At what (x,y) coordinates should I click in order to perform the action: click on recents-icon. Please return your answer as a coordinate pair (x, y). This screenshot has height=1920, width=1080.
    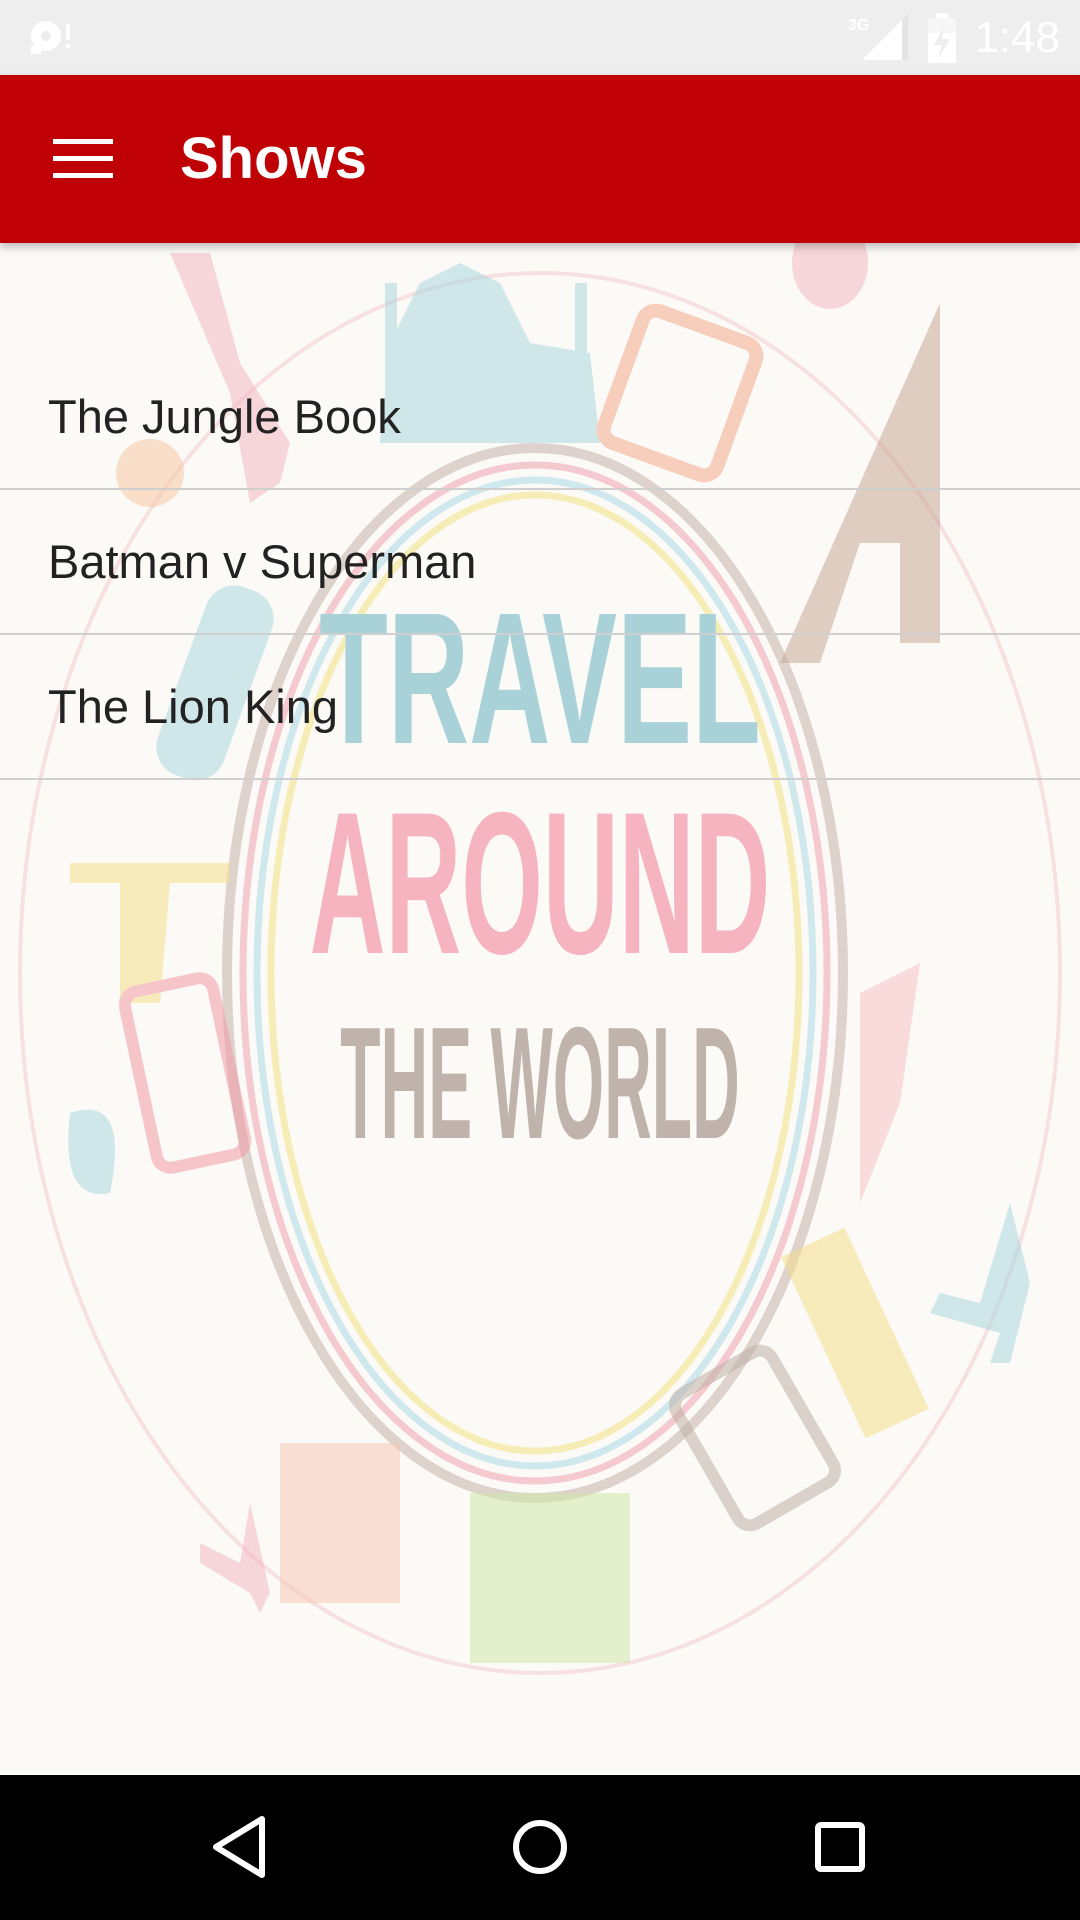
    Looking at the image, I should click on (840, 1847).